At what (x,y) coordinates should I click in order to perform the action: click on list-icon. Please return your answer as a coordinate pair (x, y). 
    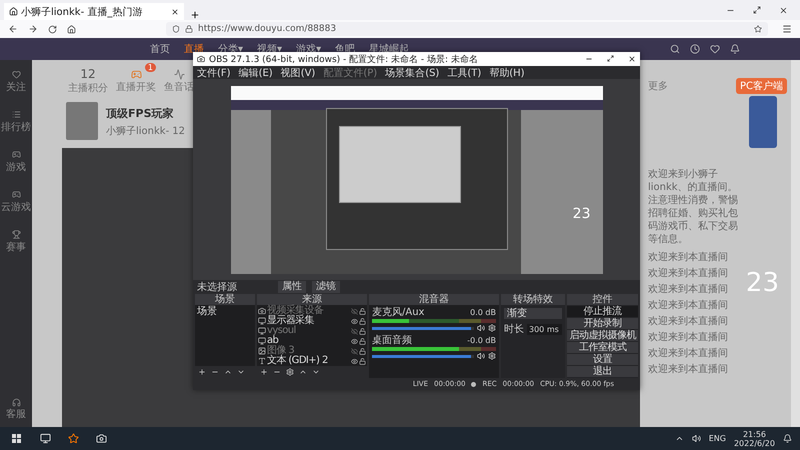
    Looking at the image, I should click on (16, 114).